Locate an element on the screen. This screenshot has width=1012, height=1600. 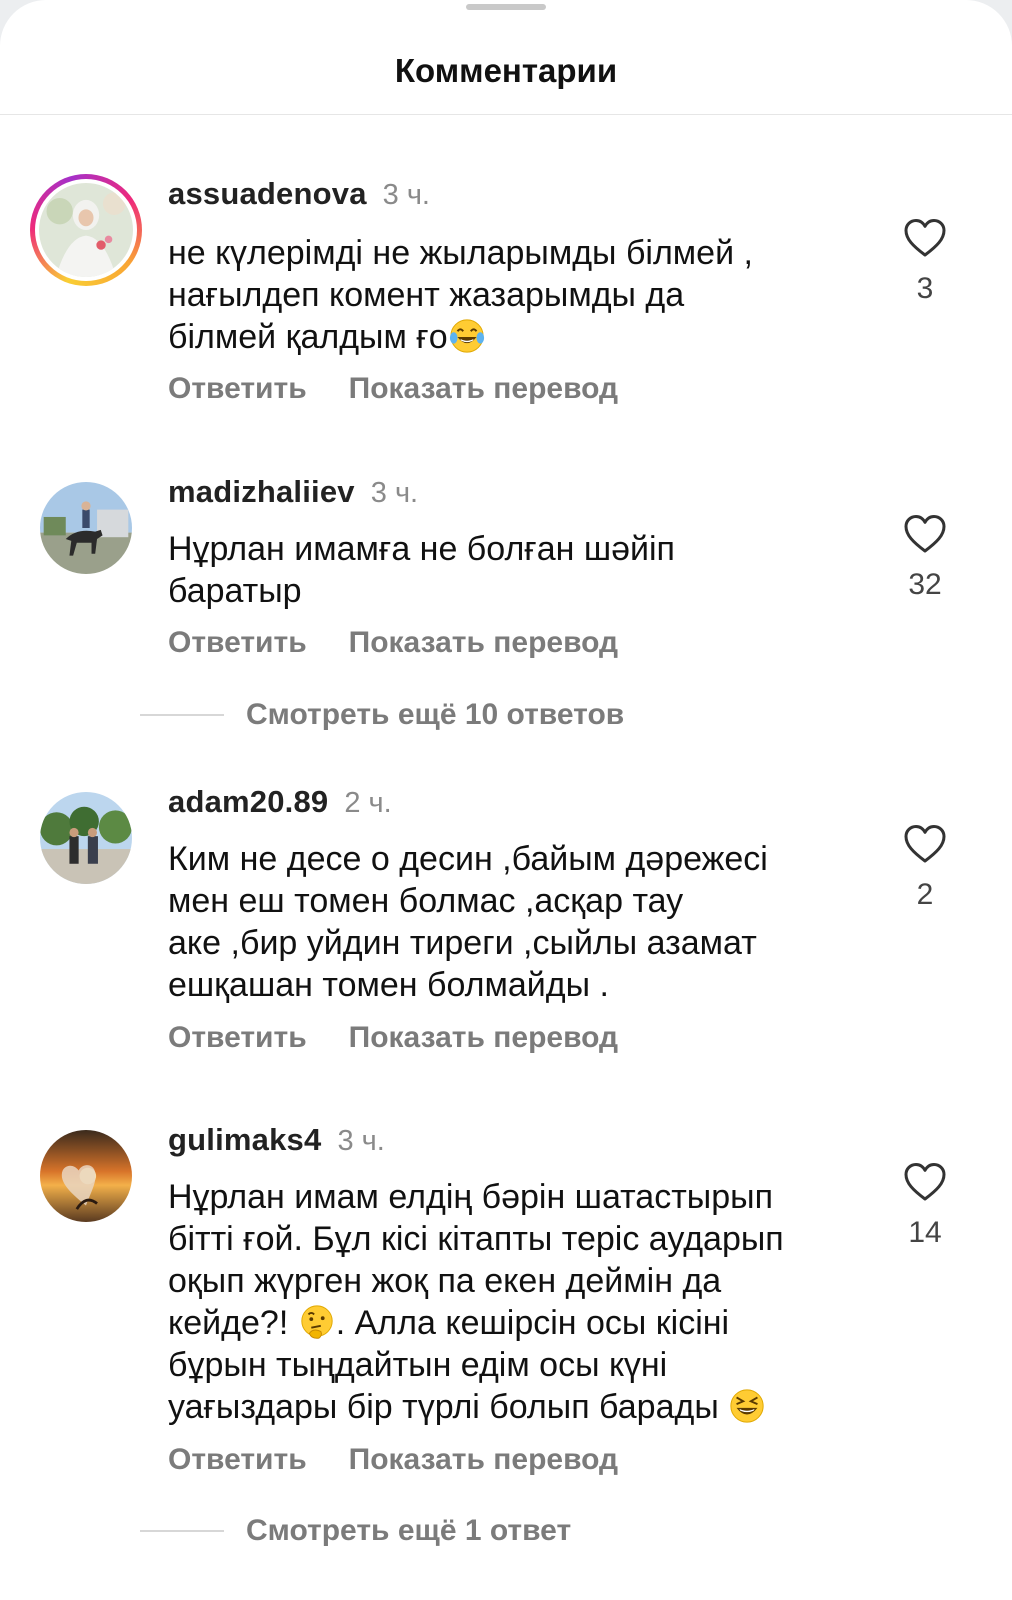
like-count: 2 is located at coordinates (925, 894).